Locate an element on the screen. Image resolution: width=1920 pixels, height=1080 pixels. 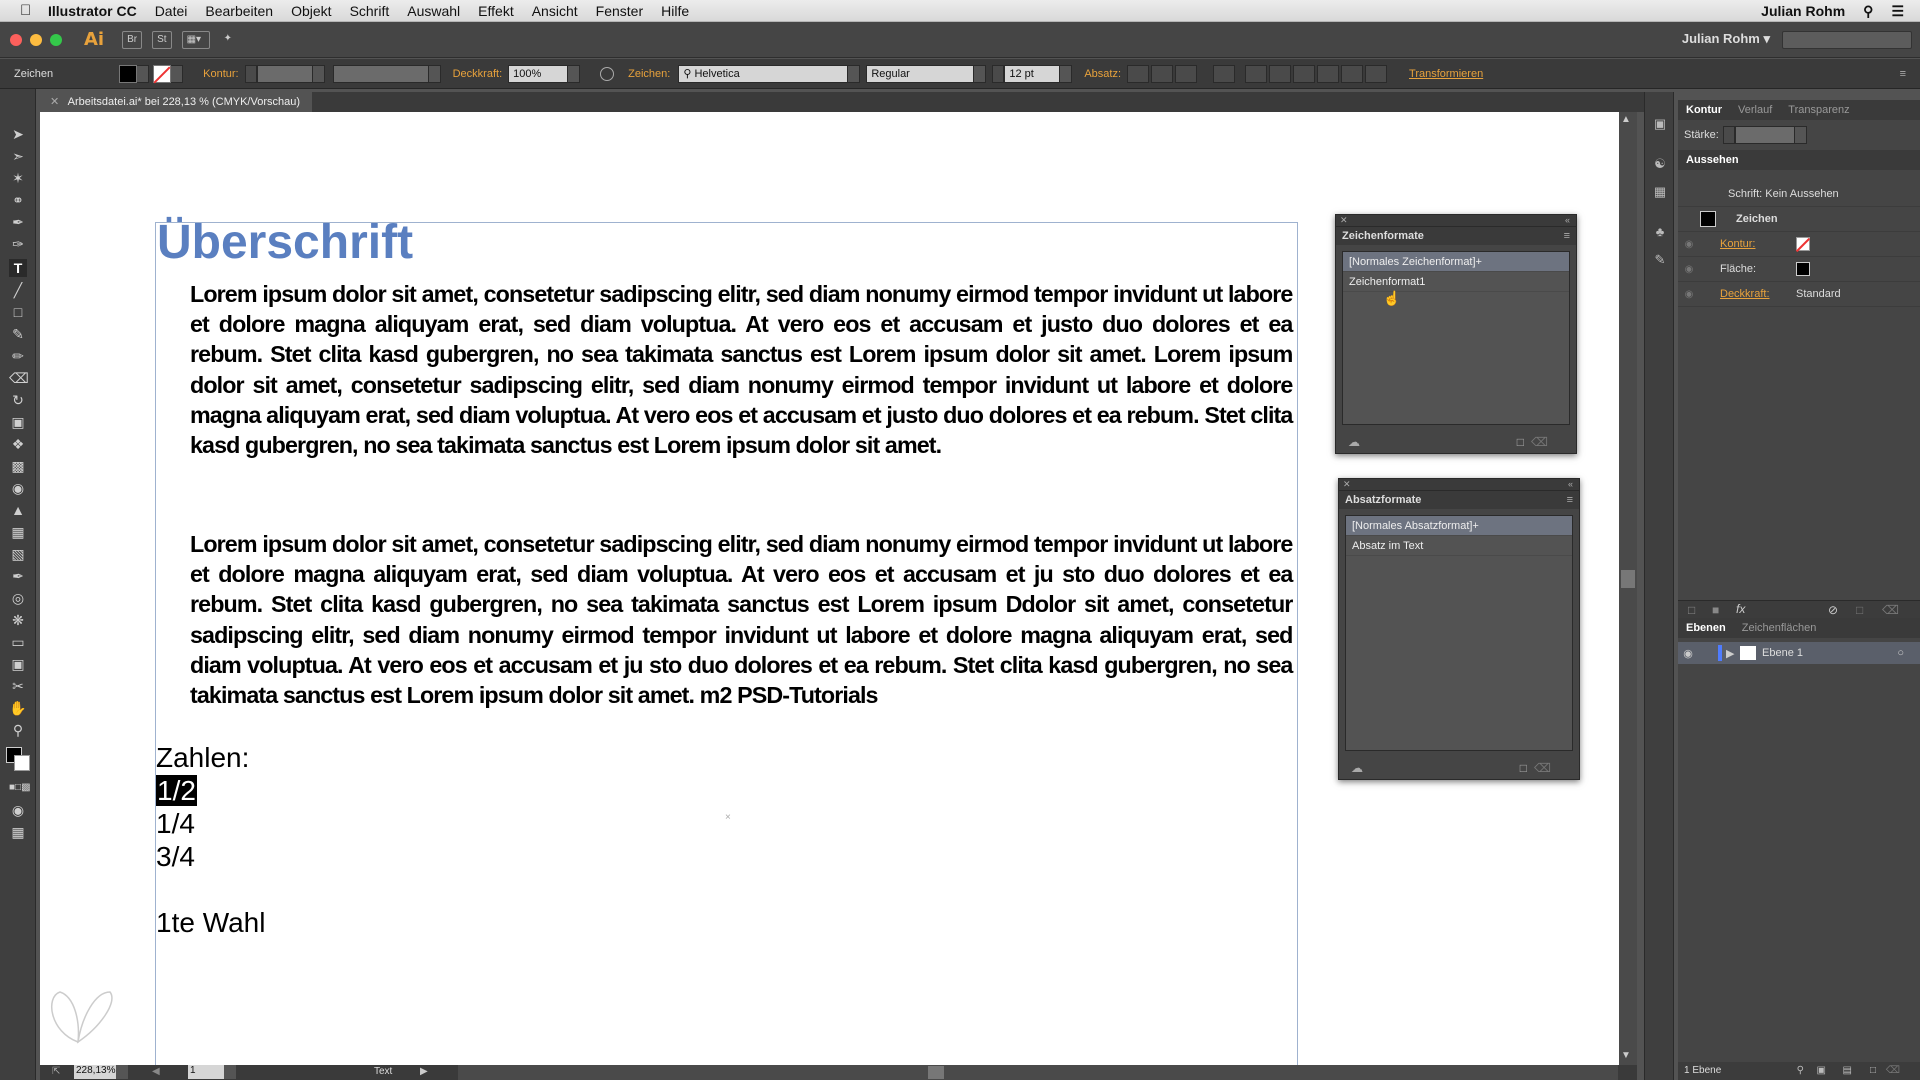
symbols-icon: ♣ is located at coordinates (1660, 232).